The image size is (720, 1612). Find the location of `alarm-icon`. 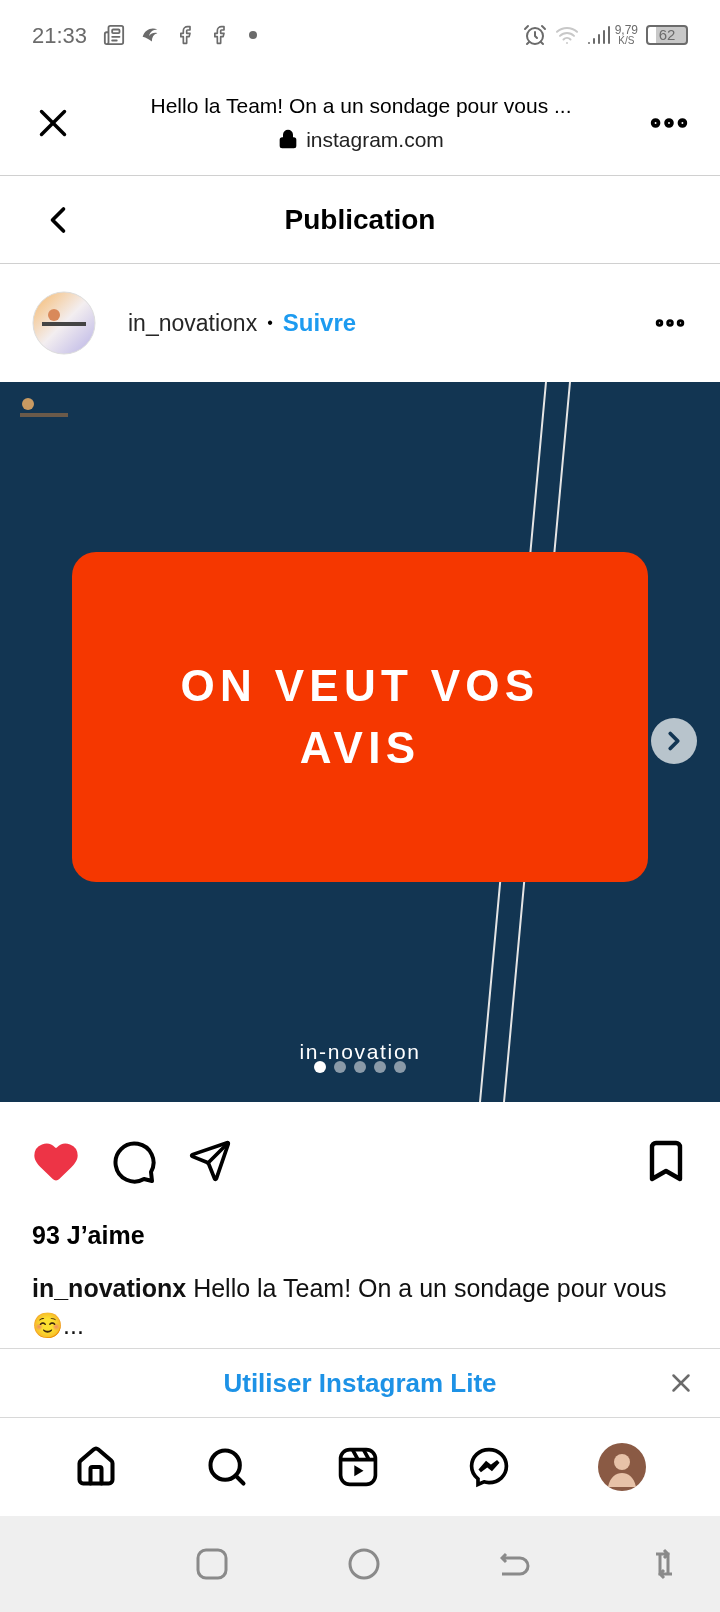

alarm-icon is located at coordinates (534, 35).